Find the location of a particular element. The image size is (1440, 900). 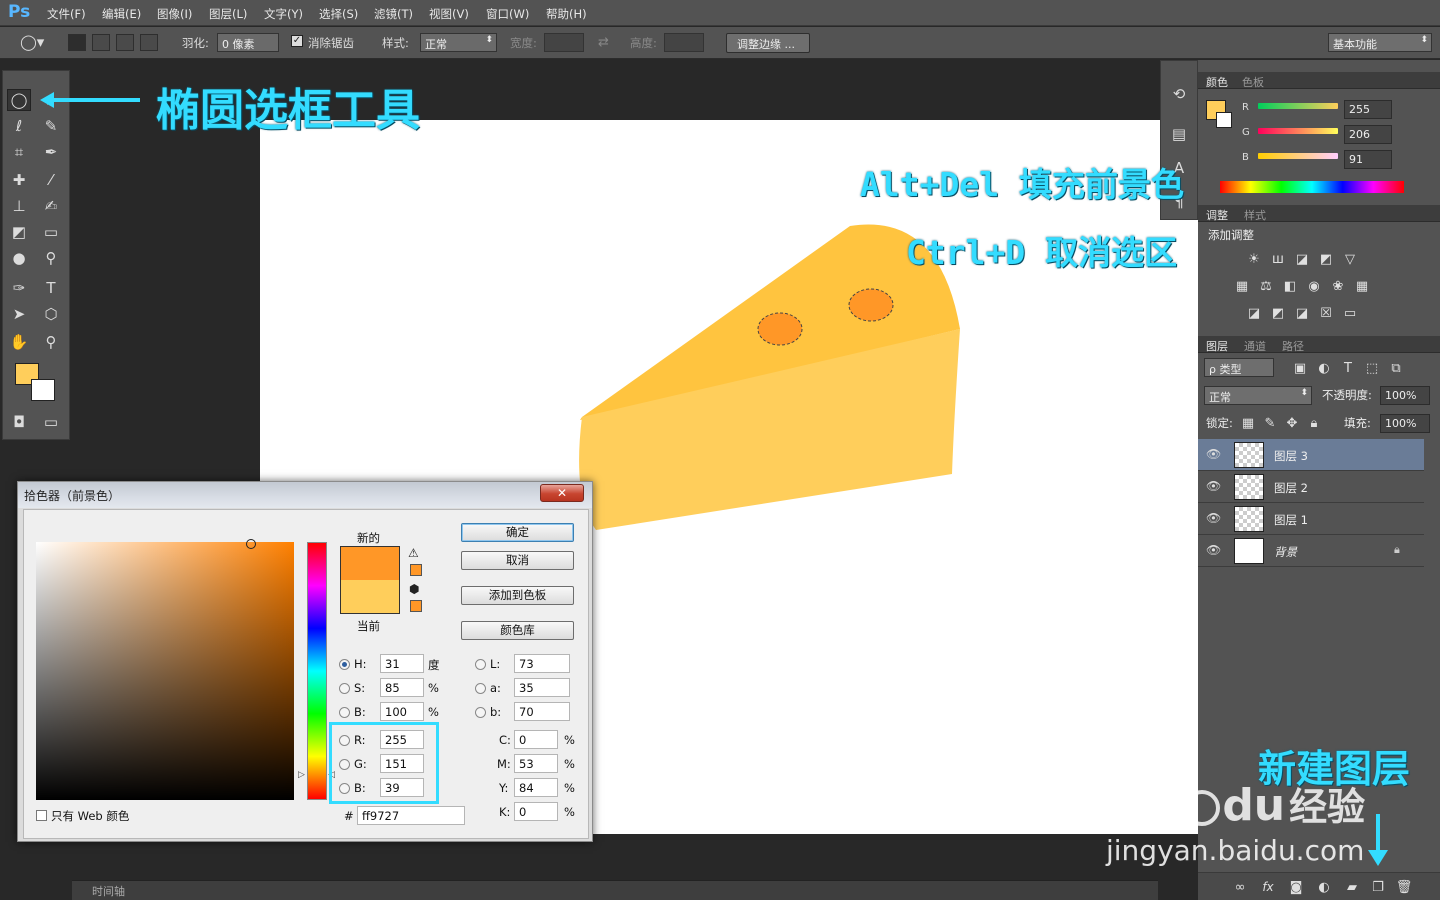

hex-input: ff9727 is located at coordinates (411, 815).